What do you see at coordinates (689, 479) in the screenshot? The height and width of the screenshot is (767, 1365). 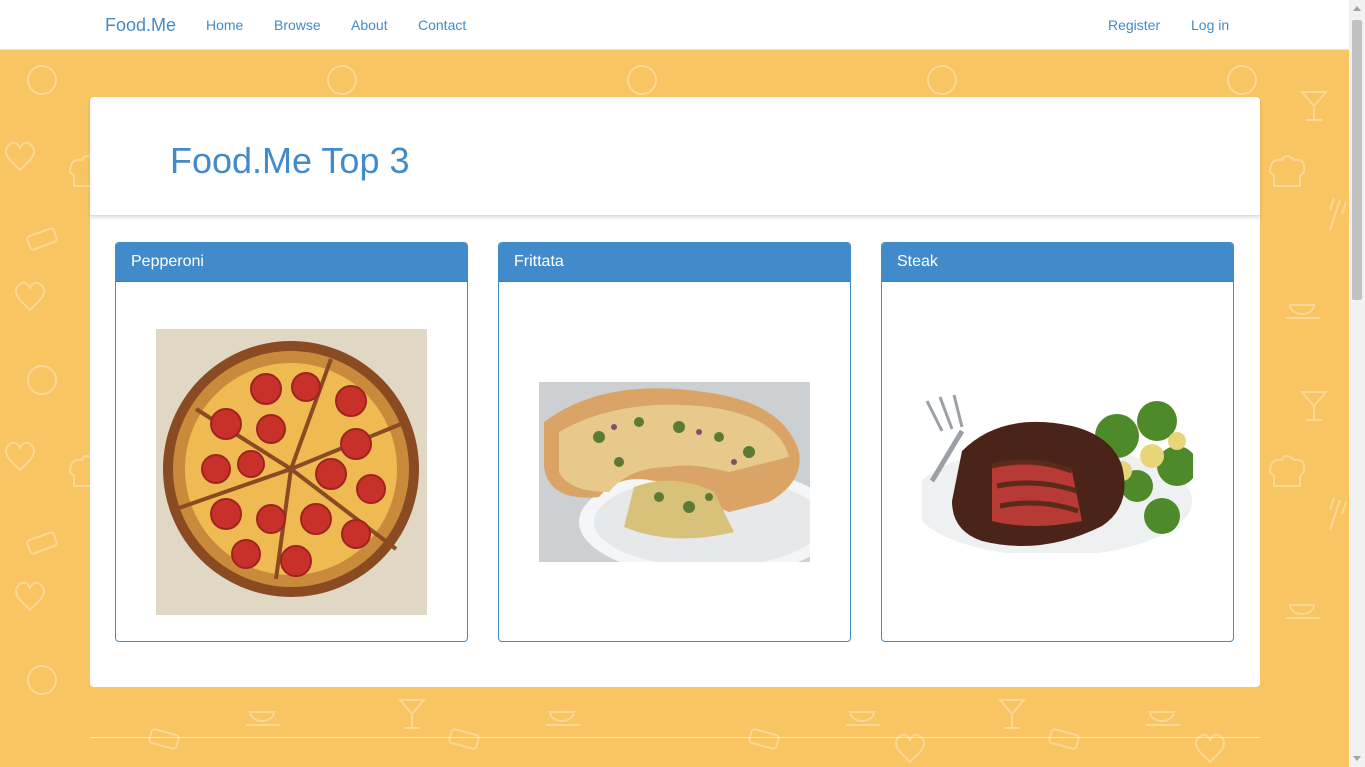 I see `frittata-photo` at bounding box center [689, 479].